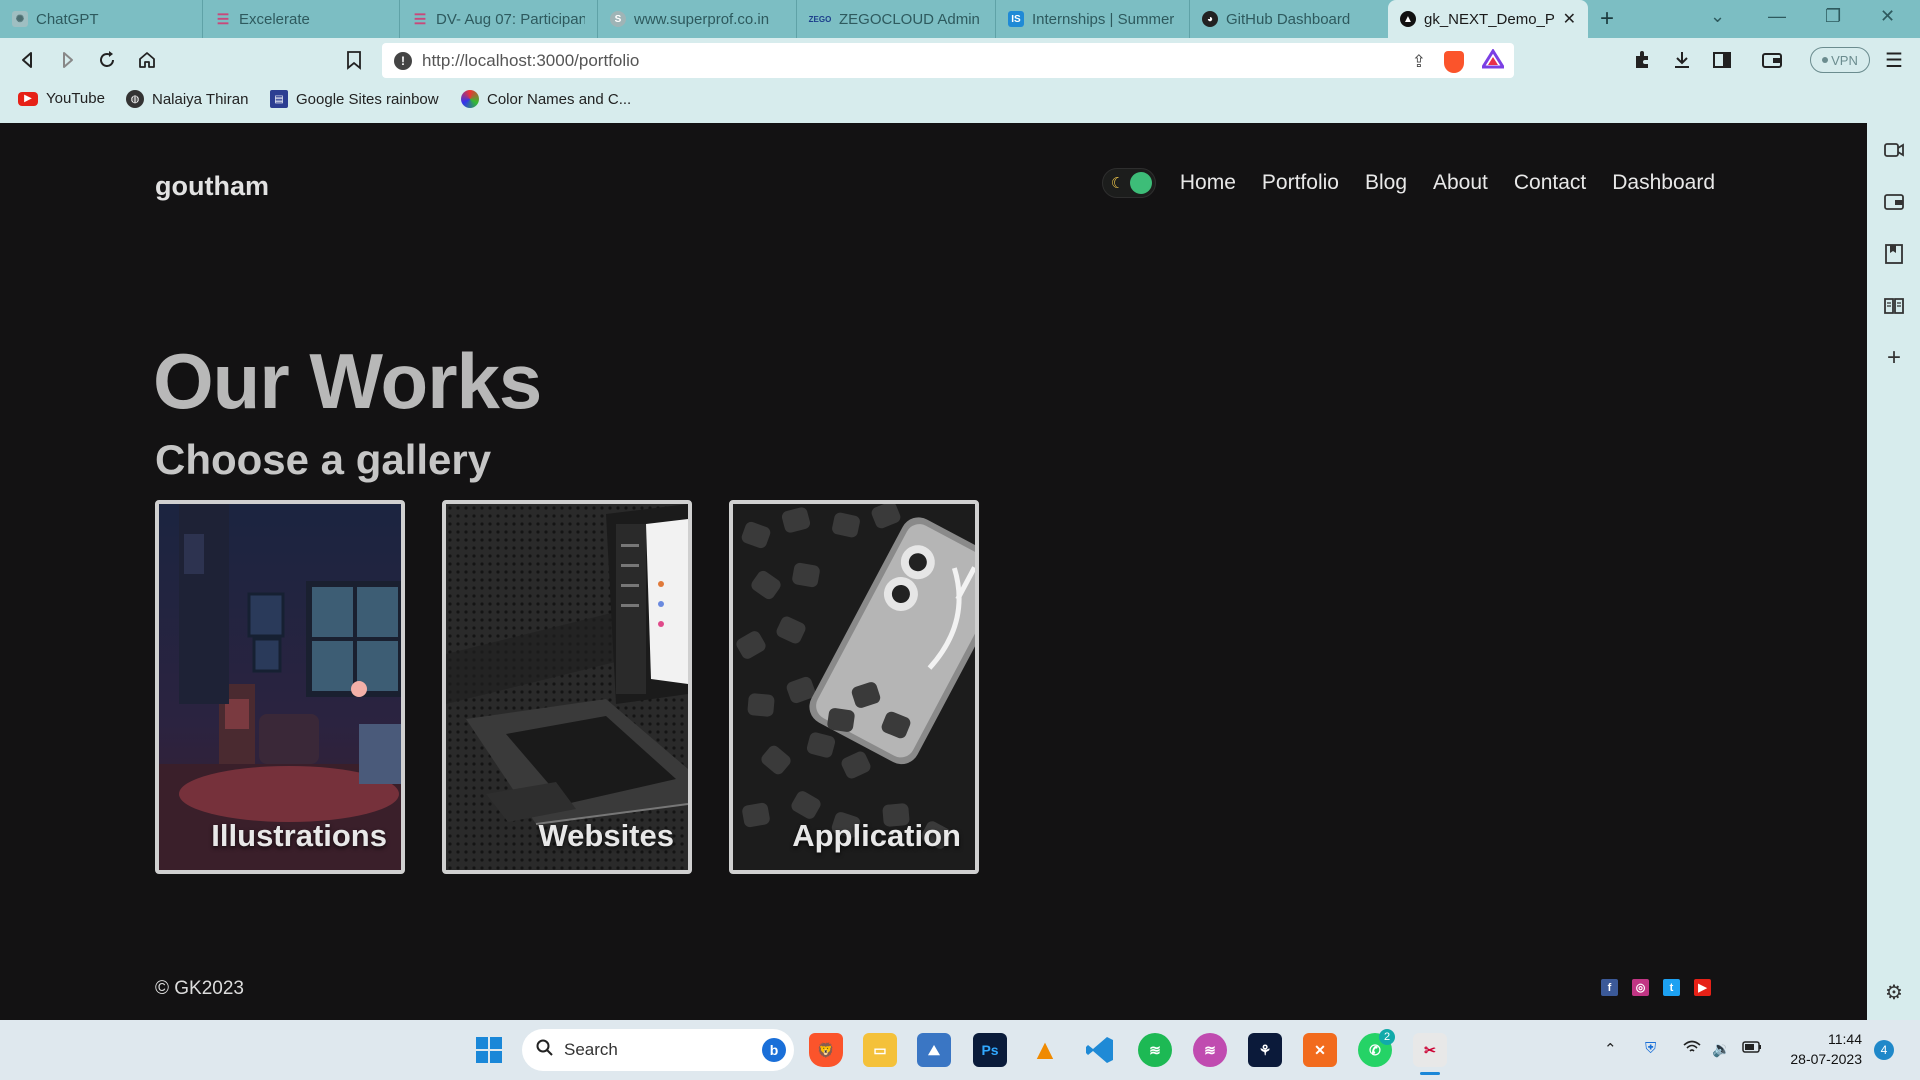  Describe the element at coordinates (854, 687) in the screenshot. I see `gallery-card-application: Application` at that location.